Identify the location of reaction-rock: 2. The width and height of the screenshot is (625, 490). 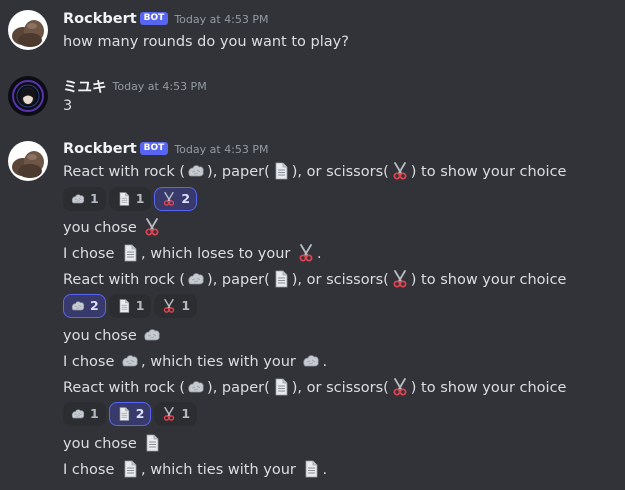
(84, 306).